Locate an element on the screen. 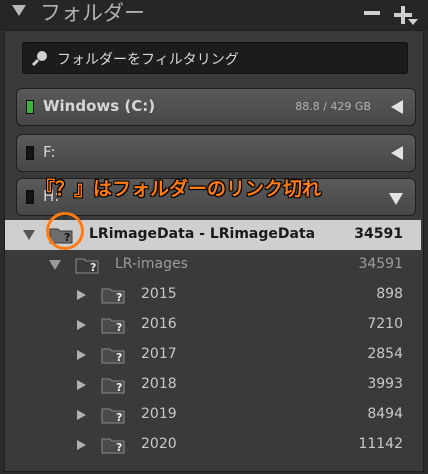  chevron-down-icon is located at coordinates (413, 22).